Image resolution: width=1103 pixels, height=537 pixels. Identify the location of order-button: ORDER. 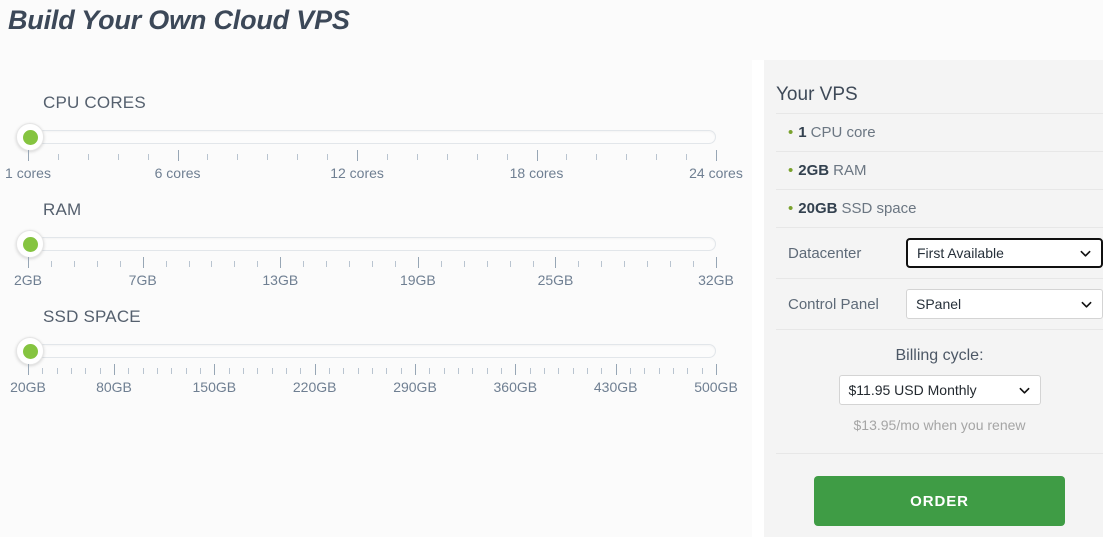
(939, 501).